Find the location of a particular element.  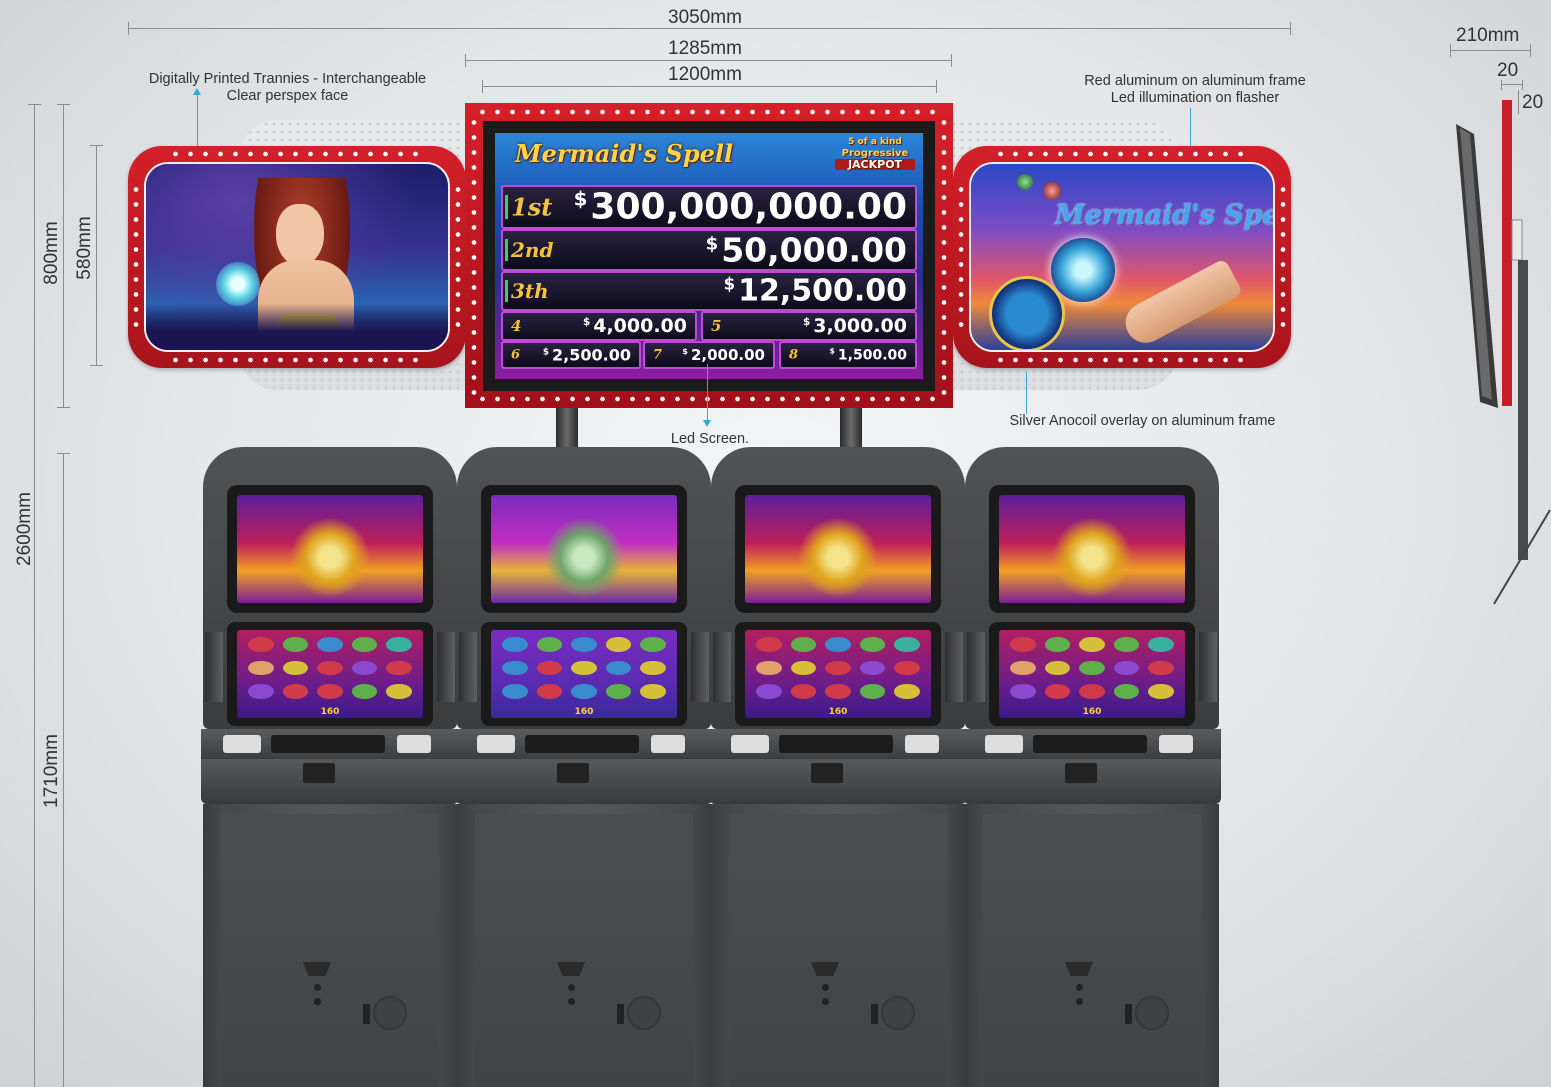

jackpot-amount: 3,000.00 is located at coordinates (860, 326).